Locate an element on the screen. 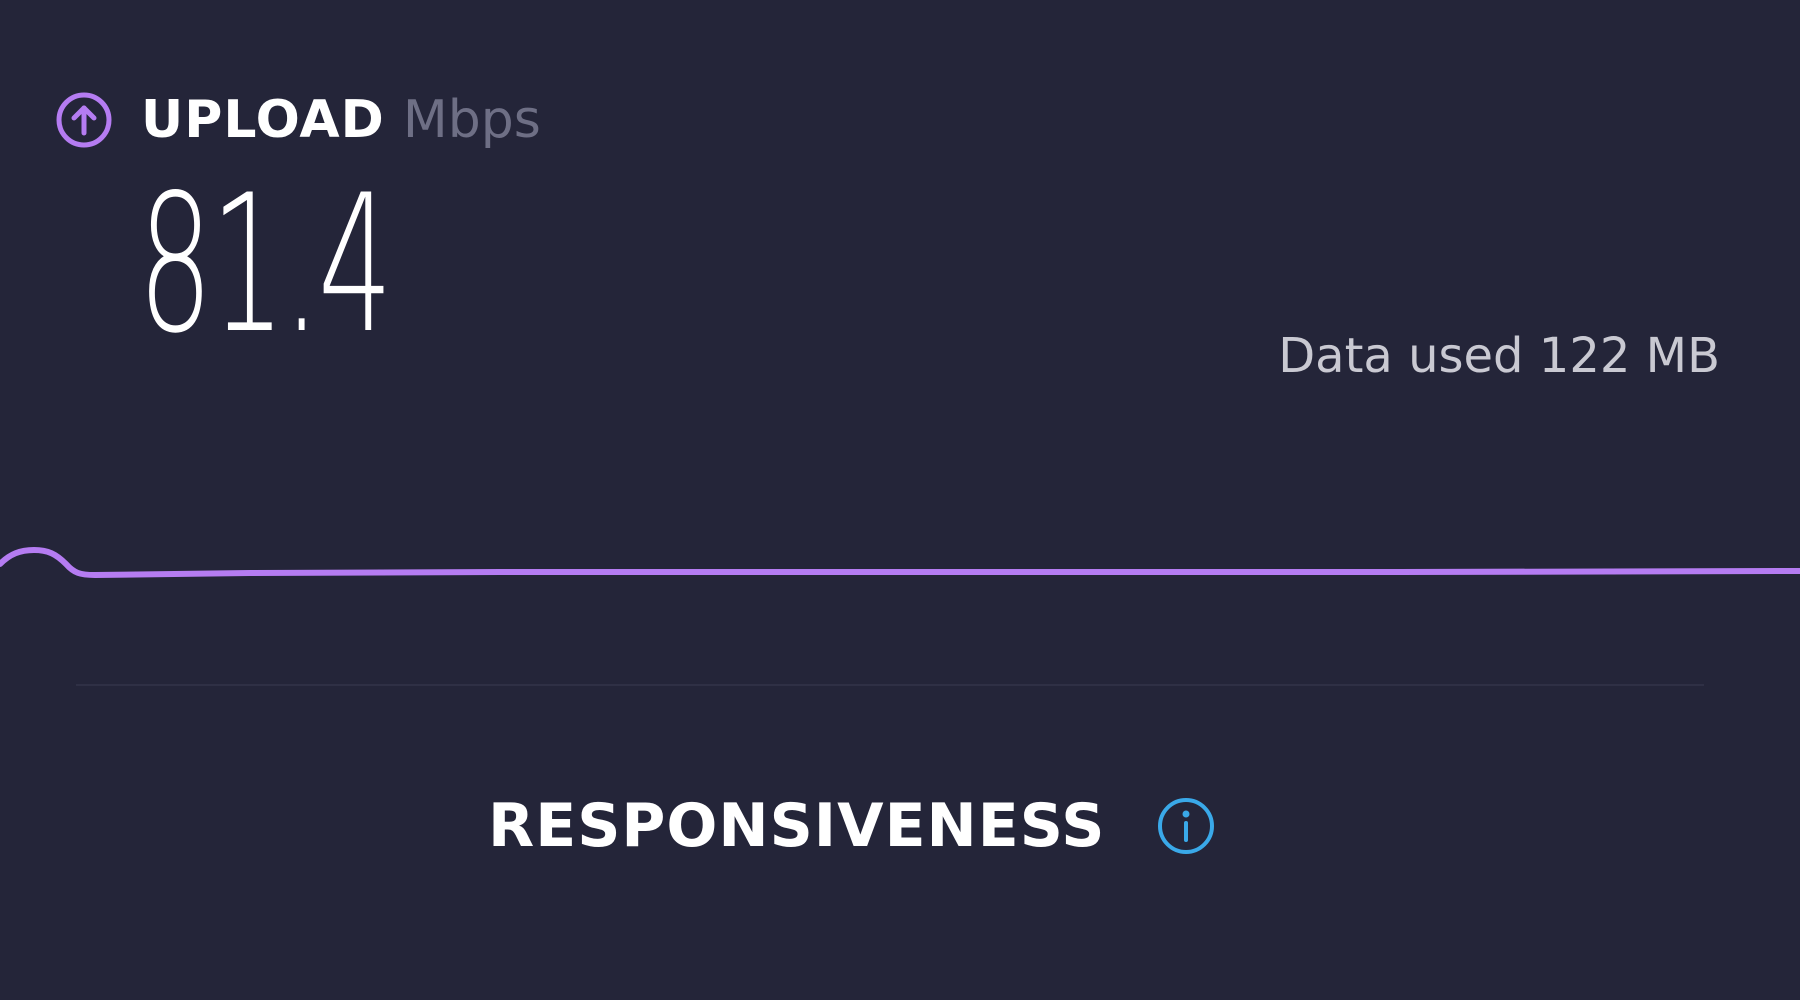  speed-unit: Mbps is located at coordinates (471, 120).